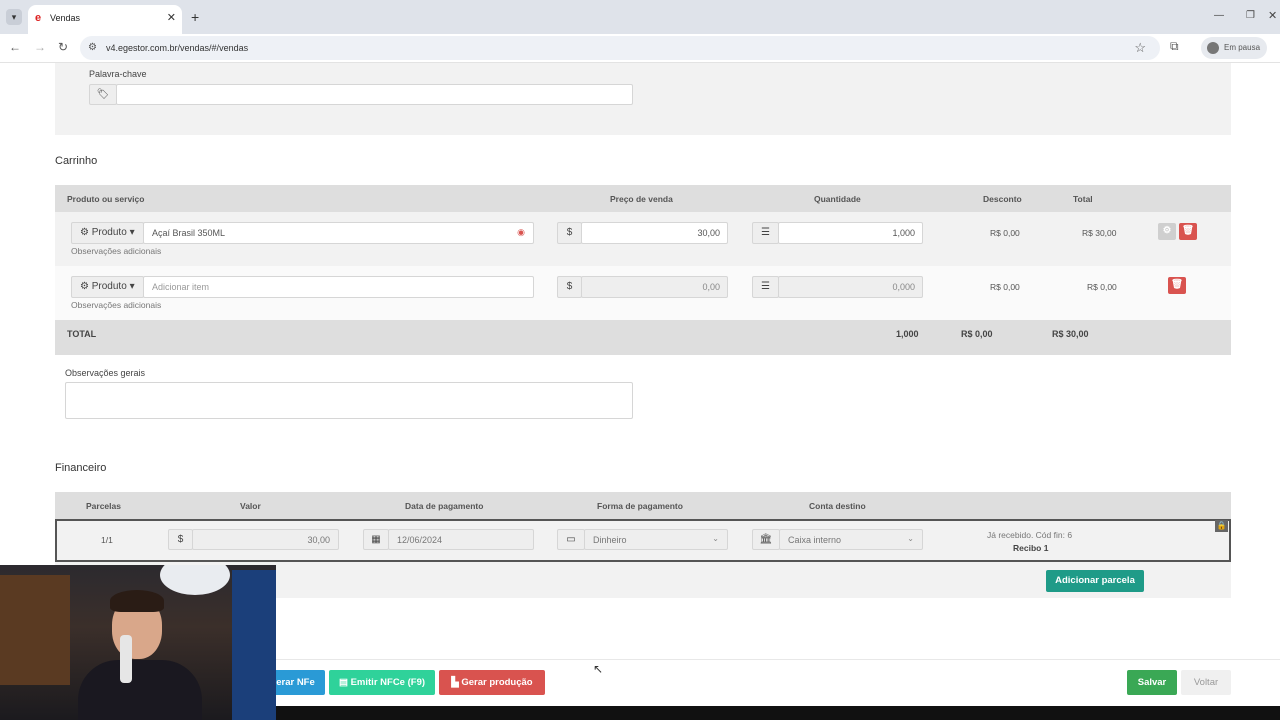 Image resolution: width=1280 pixels, height=720 pixels. I want to click on bookmark-star-icon: ☆, so click(1140, 48).